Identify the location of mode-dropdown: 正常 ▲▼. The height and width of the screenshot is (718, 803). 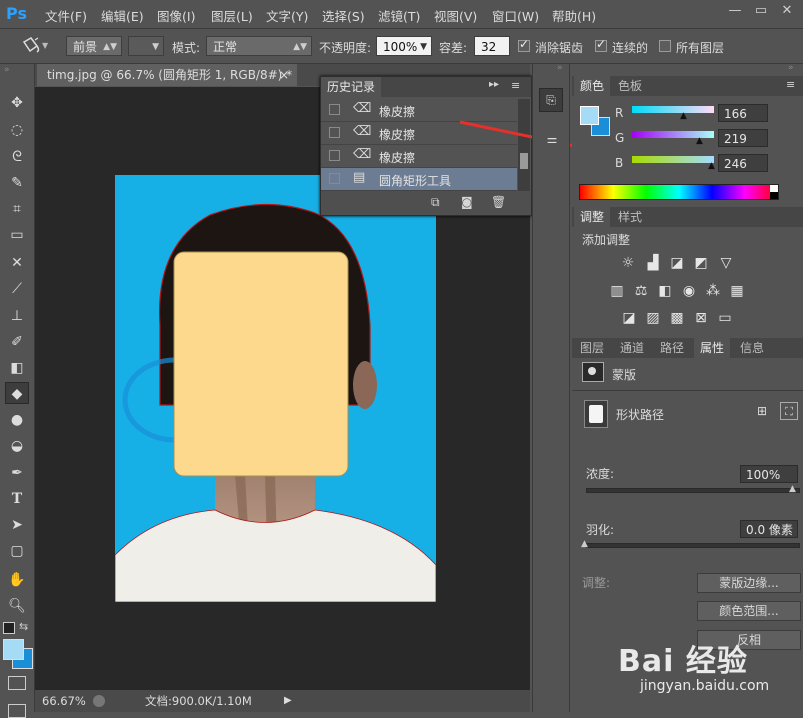
(259, 46).